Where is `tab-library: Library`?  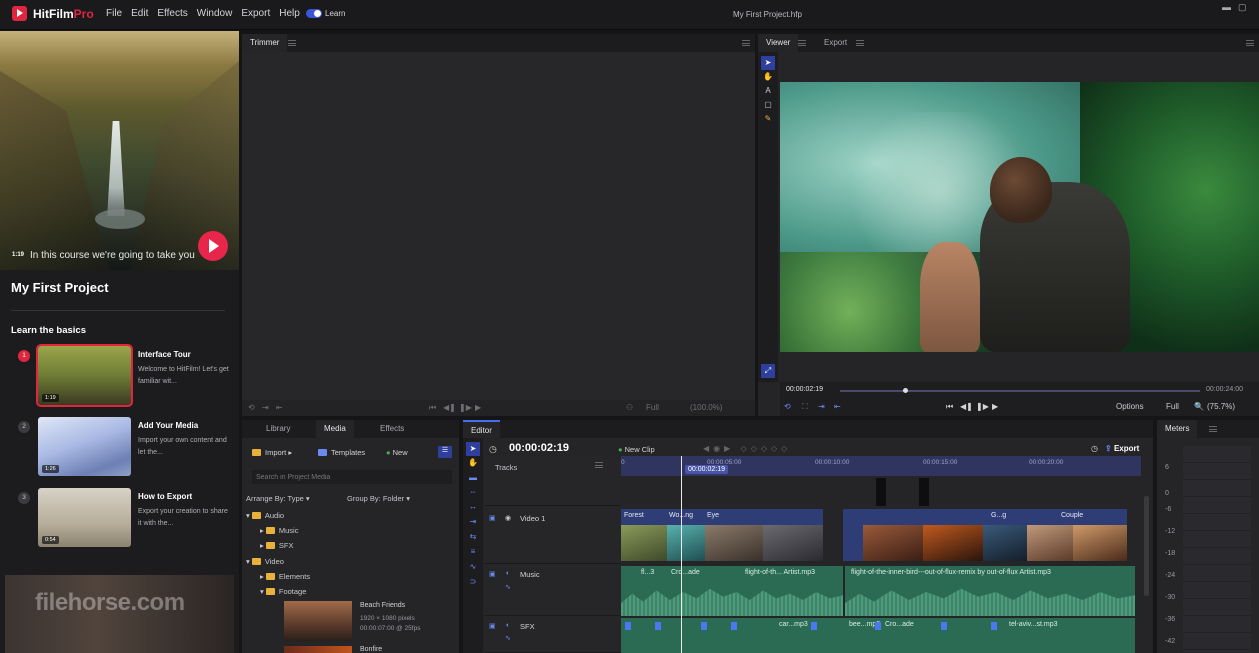 tab-library: Library is located at coordinates (278, 429).